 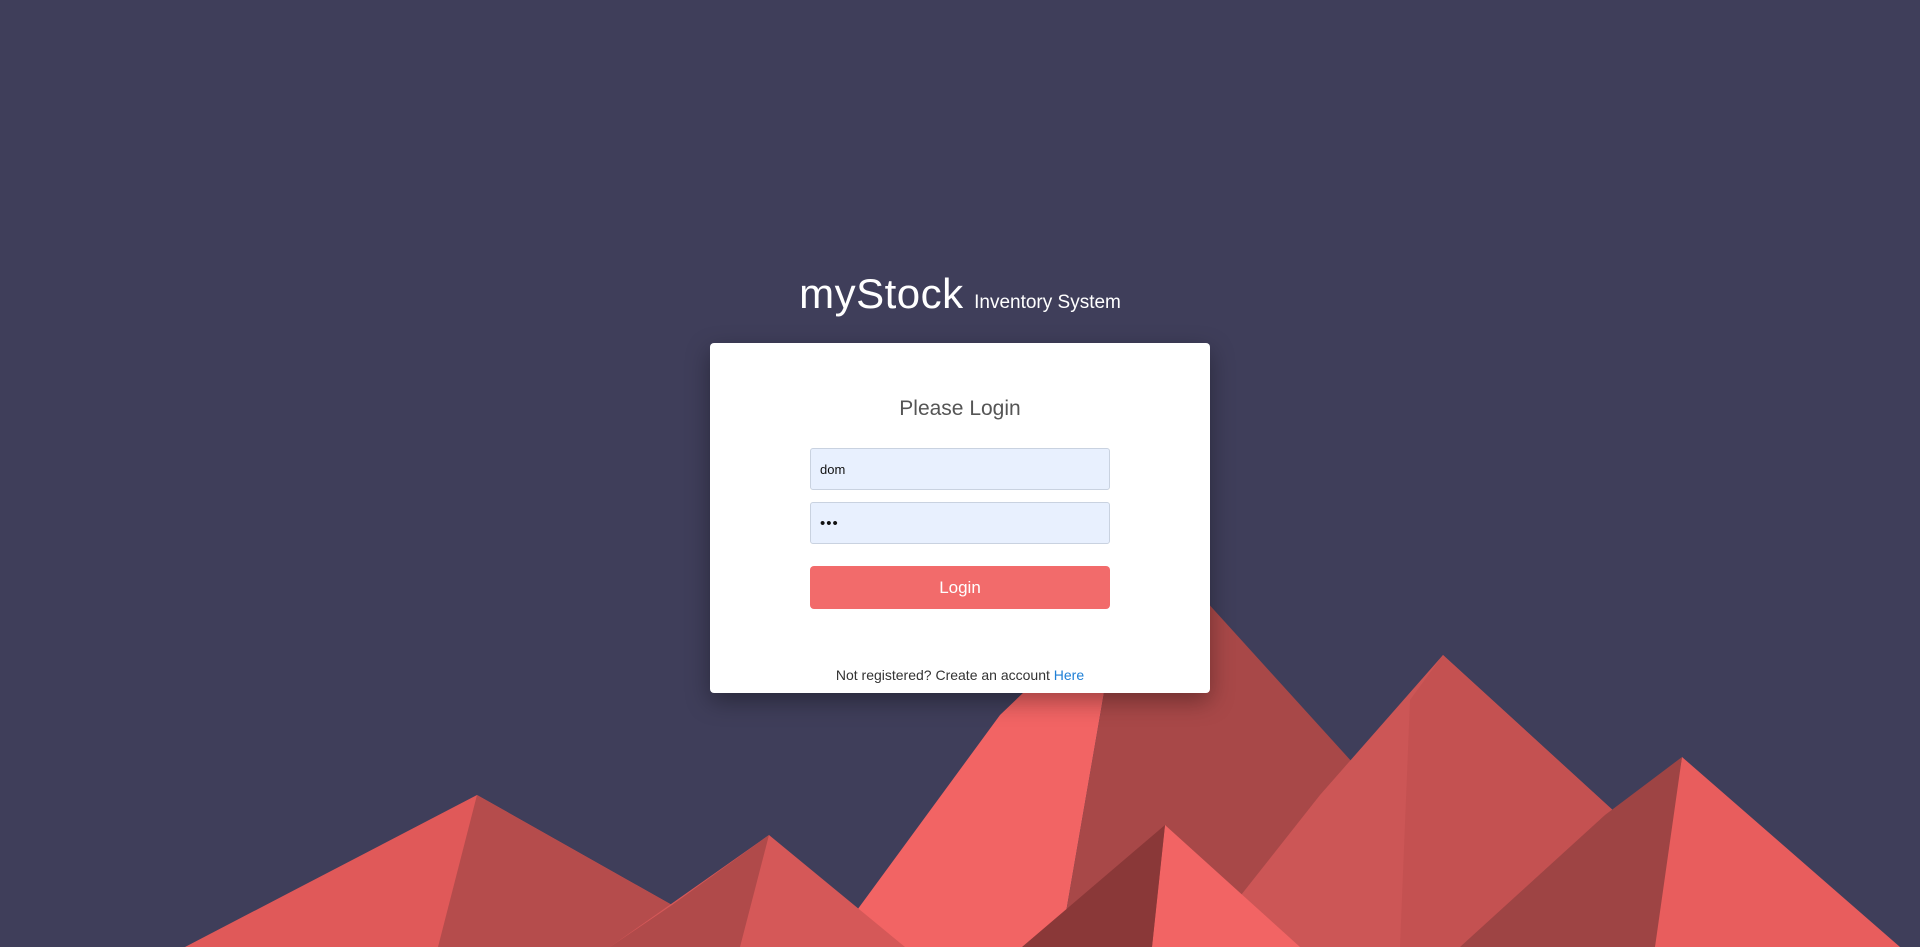 What do you see at coordinates (944, 675) in the screenshot?
I see `register-prompt-text: Not registered? Create an account` at bounding box center [944, 675].